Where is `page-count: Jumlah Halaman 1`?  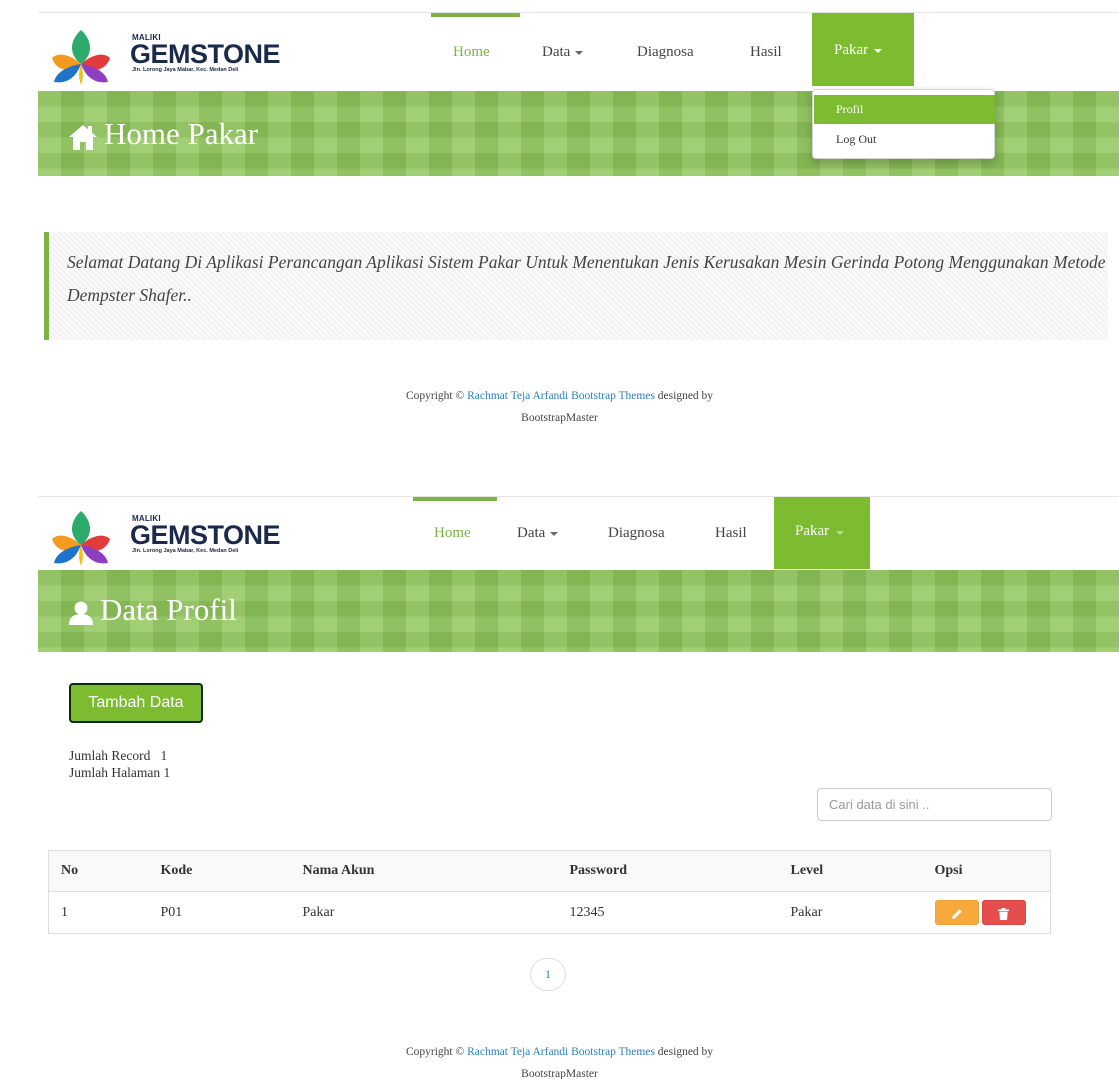
page-count: Jumlah Halaman 1 is located at coordinates (119, 773).